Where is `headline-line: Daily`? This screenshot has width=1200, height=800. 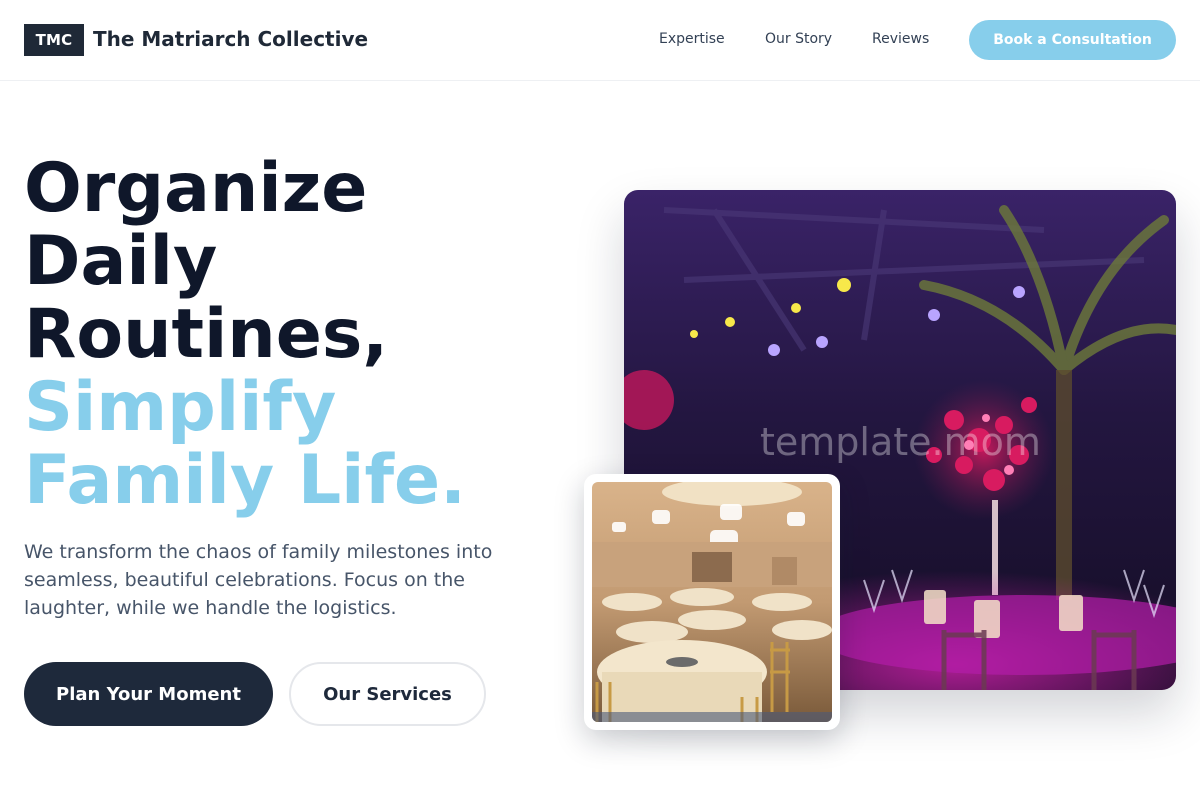
headline-line: Daily is located at coordinates (121, 261).